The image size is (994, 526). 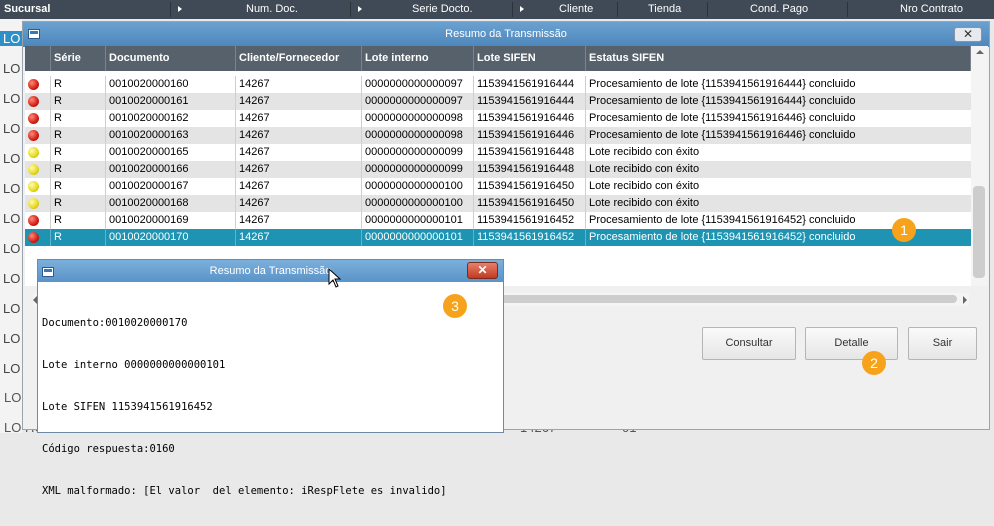 What do you see at coordinates (78, 58) in the screenshot?
I see `column-header-serie: Série` at bounding box center [78, 58].